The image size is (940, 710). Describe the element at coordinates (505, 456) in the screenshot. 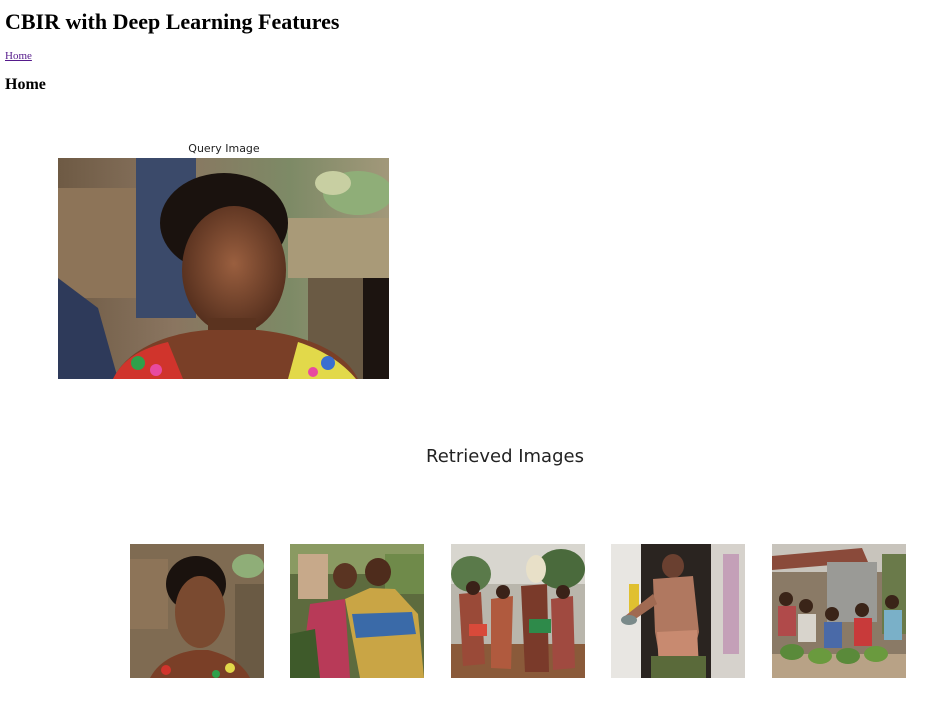

I see `retrieved-images-caption: Retrieved Images` at that location.